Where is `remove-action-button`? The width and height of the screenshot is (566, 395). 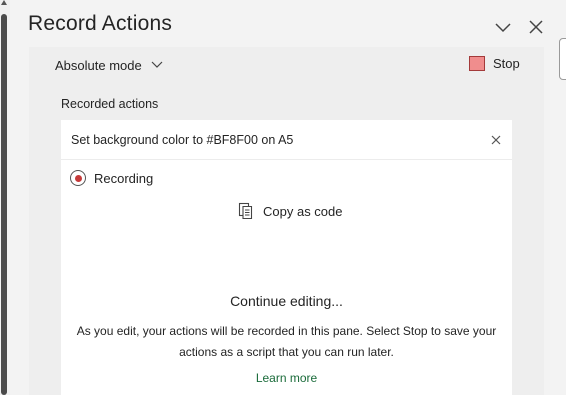 remove-action-button is located at coordinates (496, 140).